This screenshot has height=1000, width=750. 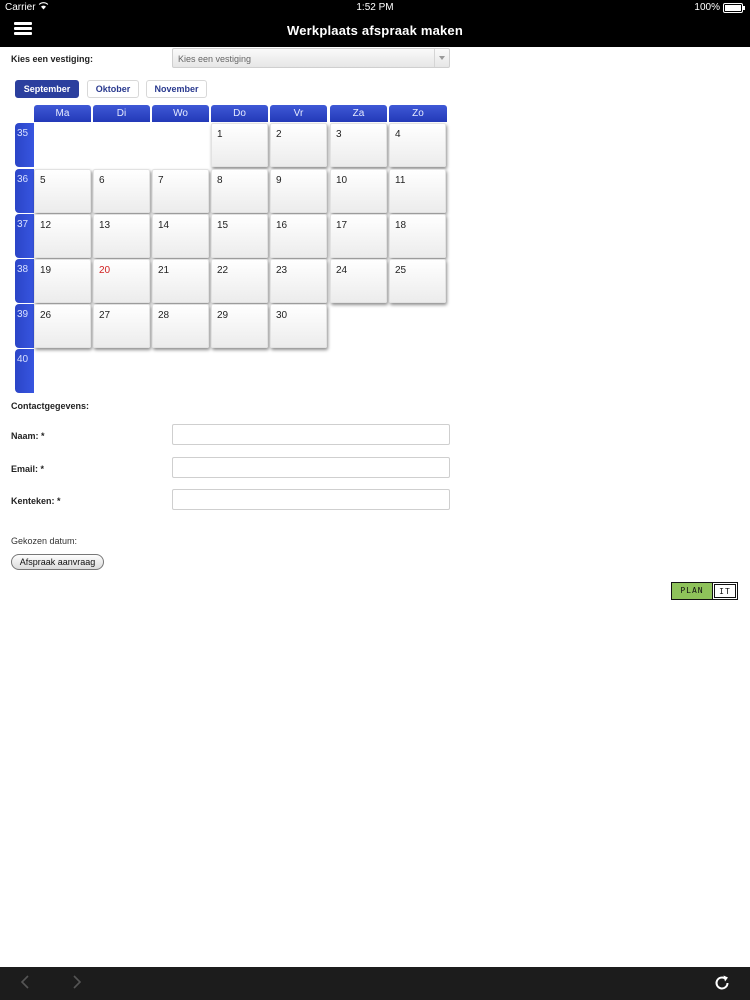 What do you see at coordinates (375, 983) in the screenshot?
I see `bottom-toolbar` at bounding box center [375, 983].